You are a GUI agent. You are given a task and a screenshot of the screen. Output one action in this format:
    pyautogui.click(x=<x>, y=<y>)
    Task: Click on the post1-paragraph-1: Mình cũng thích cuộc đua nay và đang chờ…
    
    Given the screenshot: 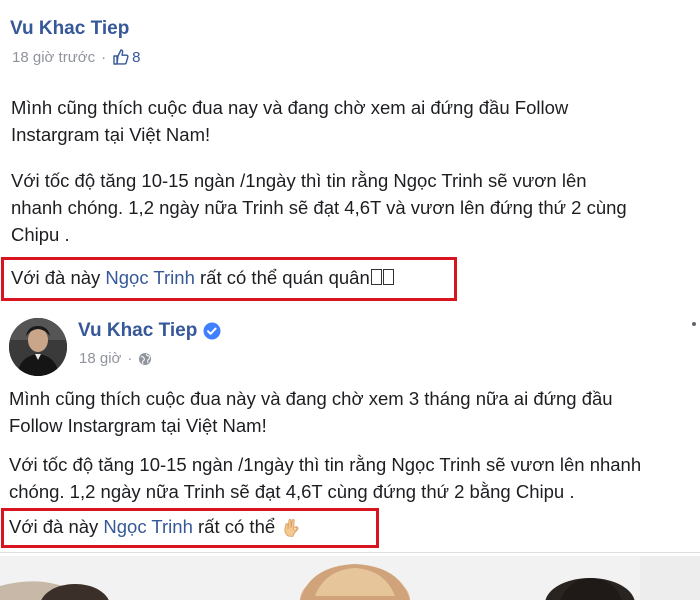 What is the action you would take?
    pyautogui.click(x=289, y=121)
    